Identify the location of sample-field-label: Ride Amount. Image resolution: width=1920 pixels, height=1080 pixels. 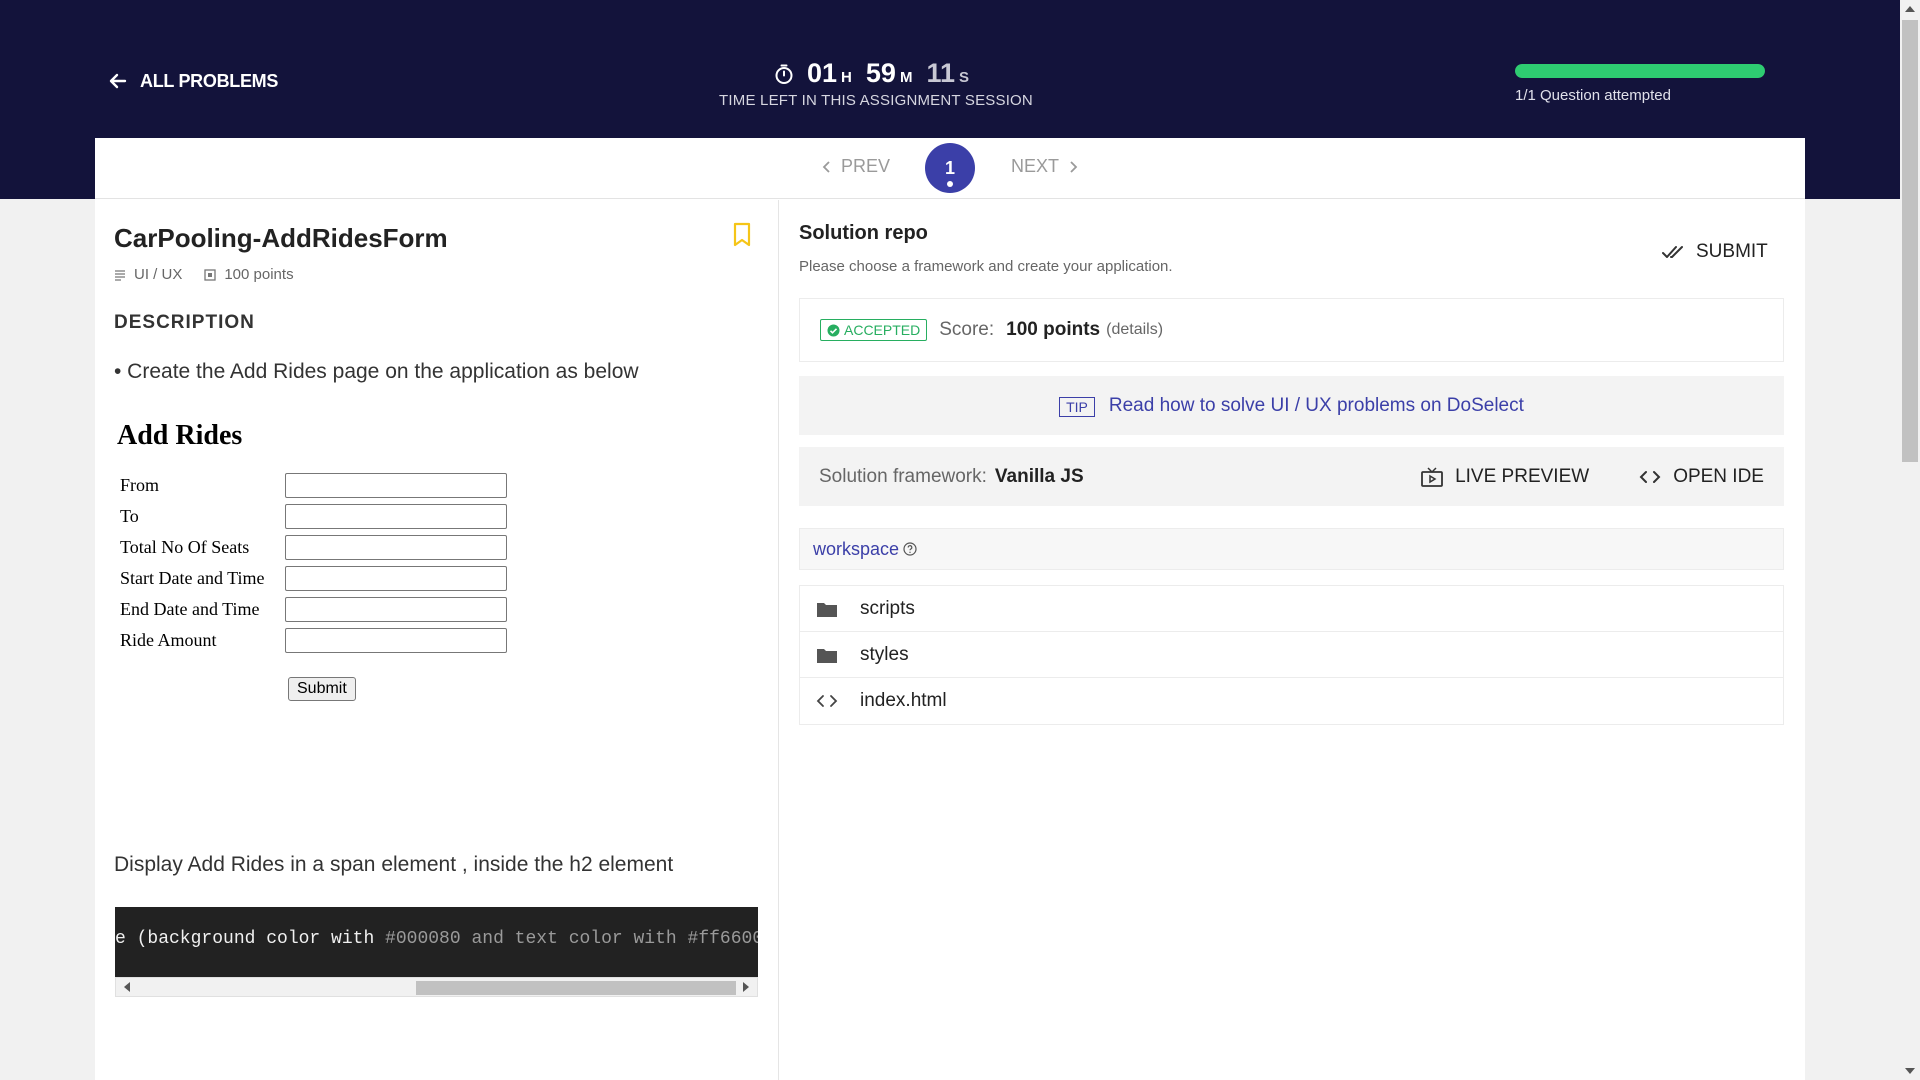
(168, 640).